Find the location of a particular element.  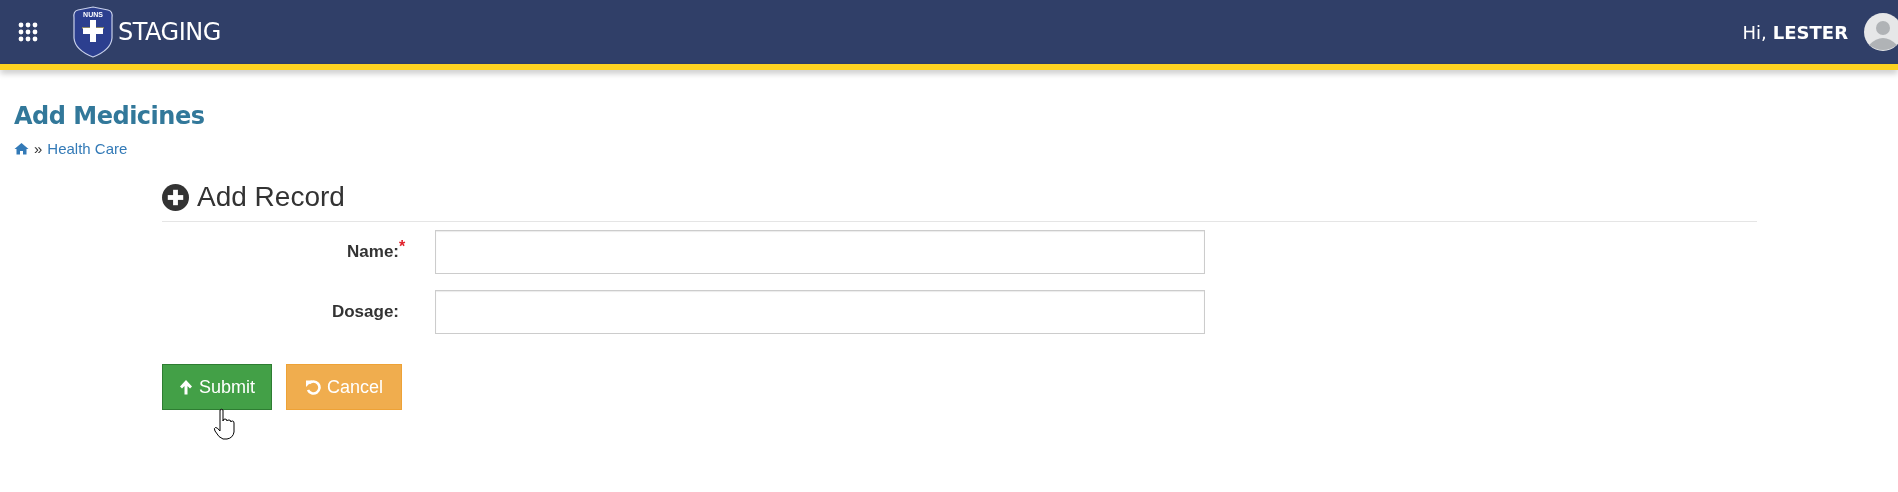

user-greeting: Hi, is located at coordinates (1754, 32).